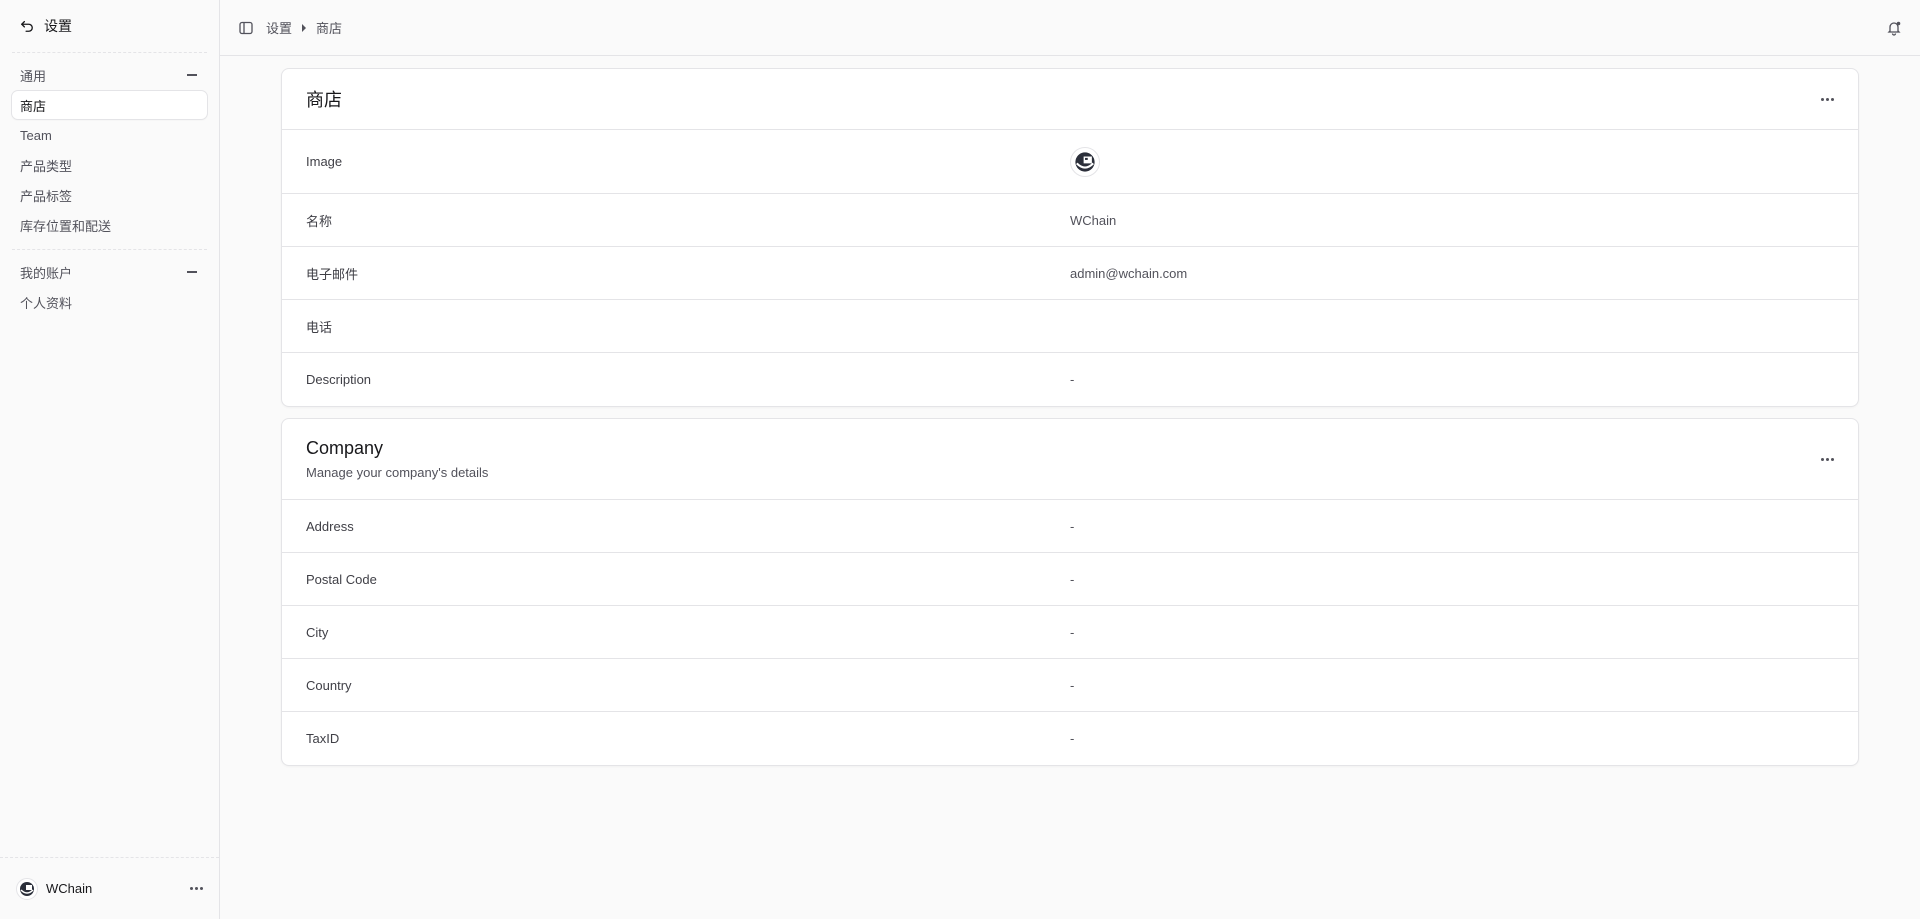  Describe the element at coordinates (329, 685) in the screenshot. I see `row-label: Country` at that location.